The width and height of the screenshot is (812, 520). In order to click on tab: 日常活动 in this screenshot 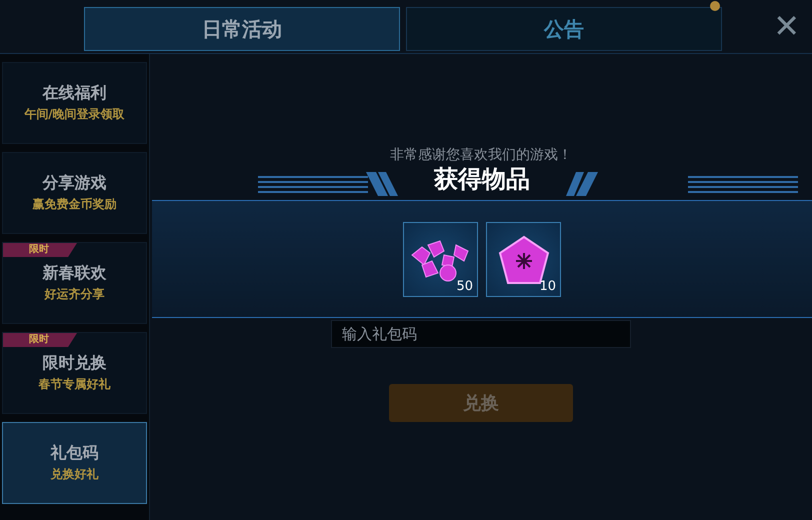, I will do `click(242, 29)`.